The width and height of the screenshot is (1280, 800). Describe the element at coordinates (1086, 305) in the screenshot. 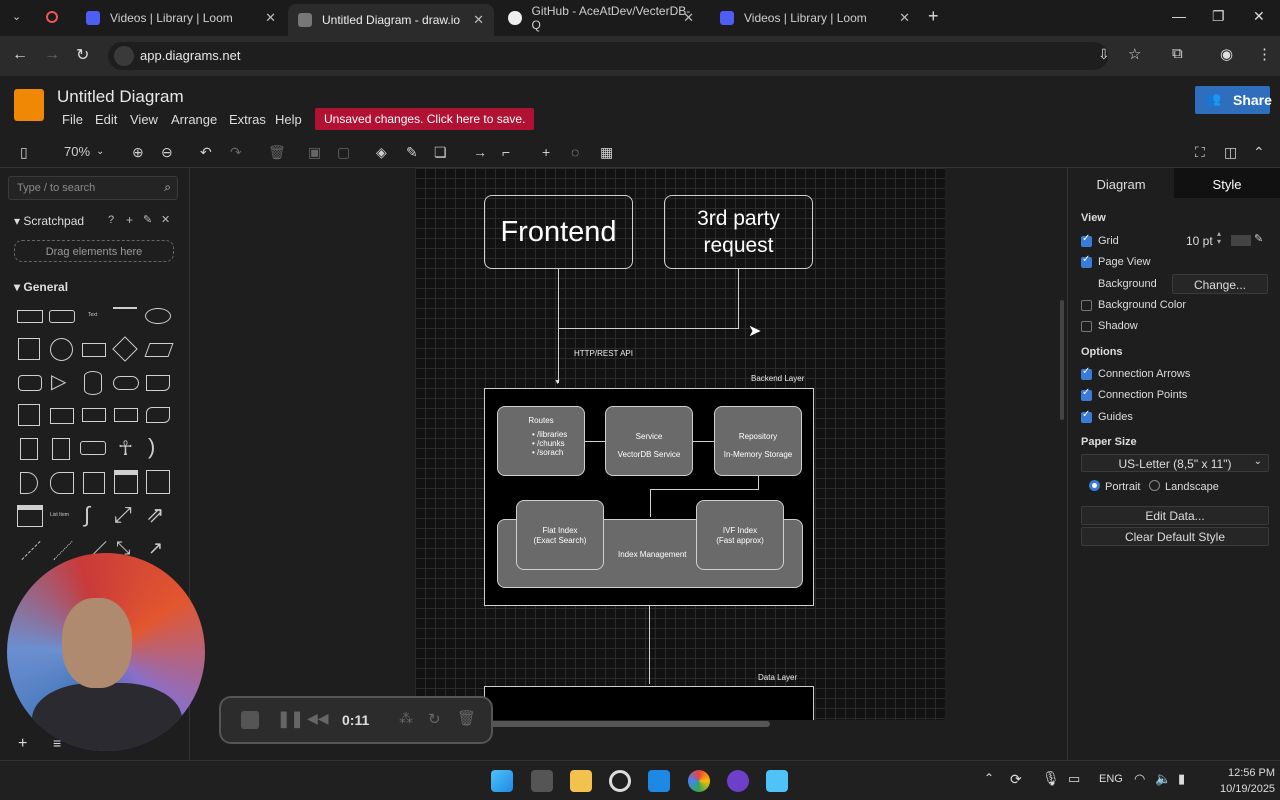

I see `background-color-checkbox` at that location.